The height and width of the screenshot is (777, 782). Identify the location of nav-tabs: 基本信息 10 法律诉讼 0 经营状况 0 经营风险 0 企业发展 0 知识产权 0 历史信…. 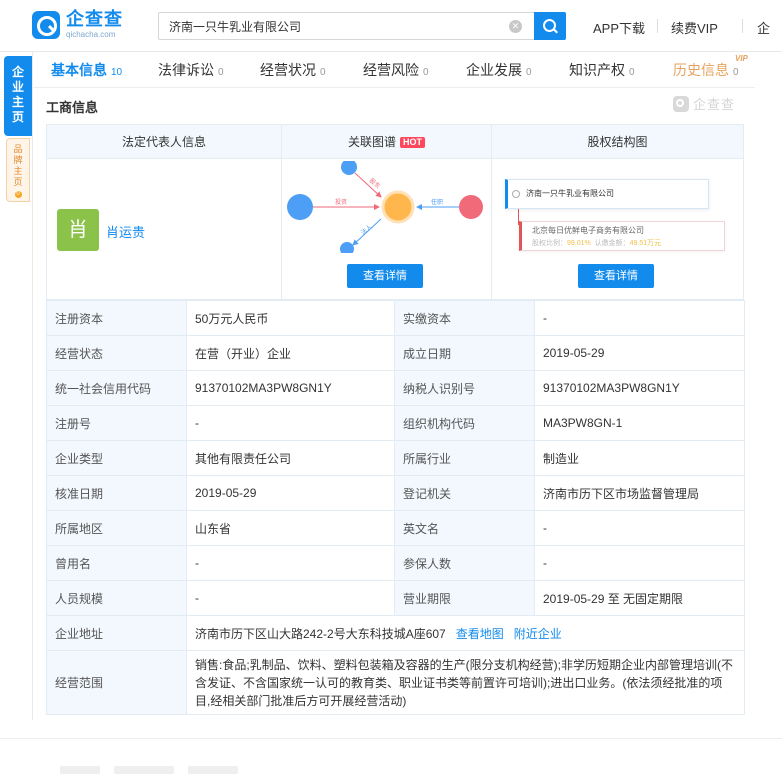
(394, 70).